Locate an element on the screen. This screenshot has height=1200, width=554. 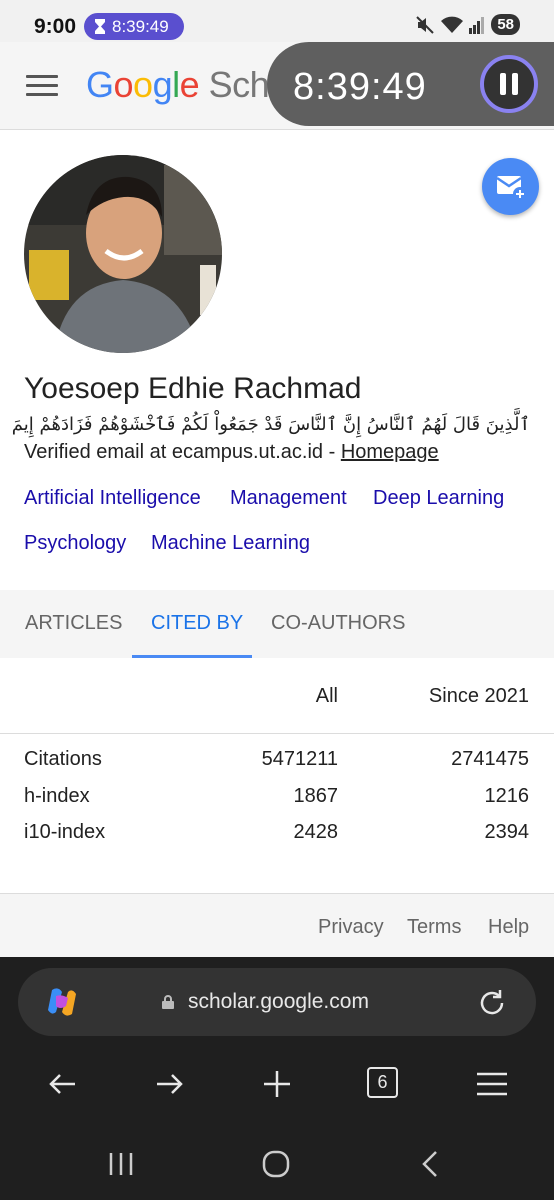
value-since: 2394 is located at coordinates (507, 832).